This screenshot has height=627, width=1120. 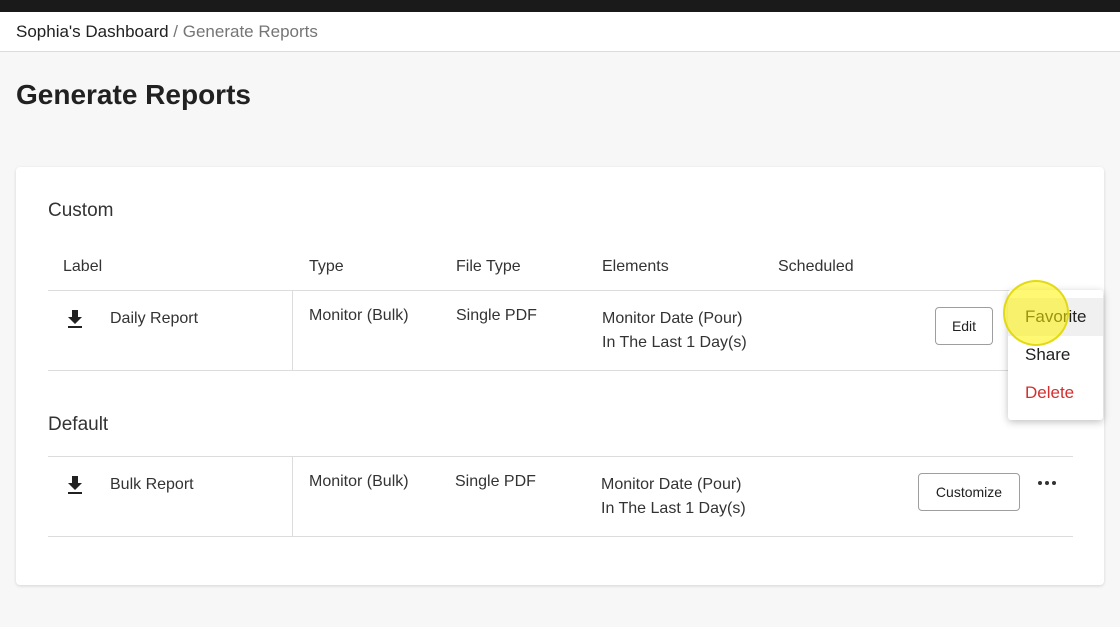 I want to click on section-divider, so click(x=560, y=456).